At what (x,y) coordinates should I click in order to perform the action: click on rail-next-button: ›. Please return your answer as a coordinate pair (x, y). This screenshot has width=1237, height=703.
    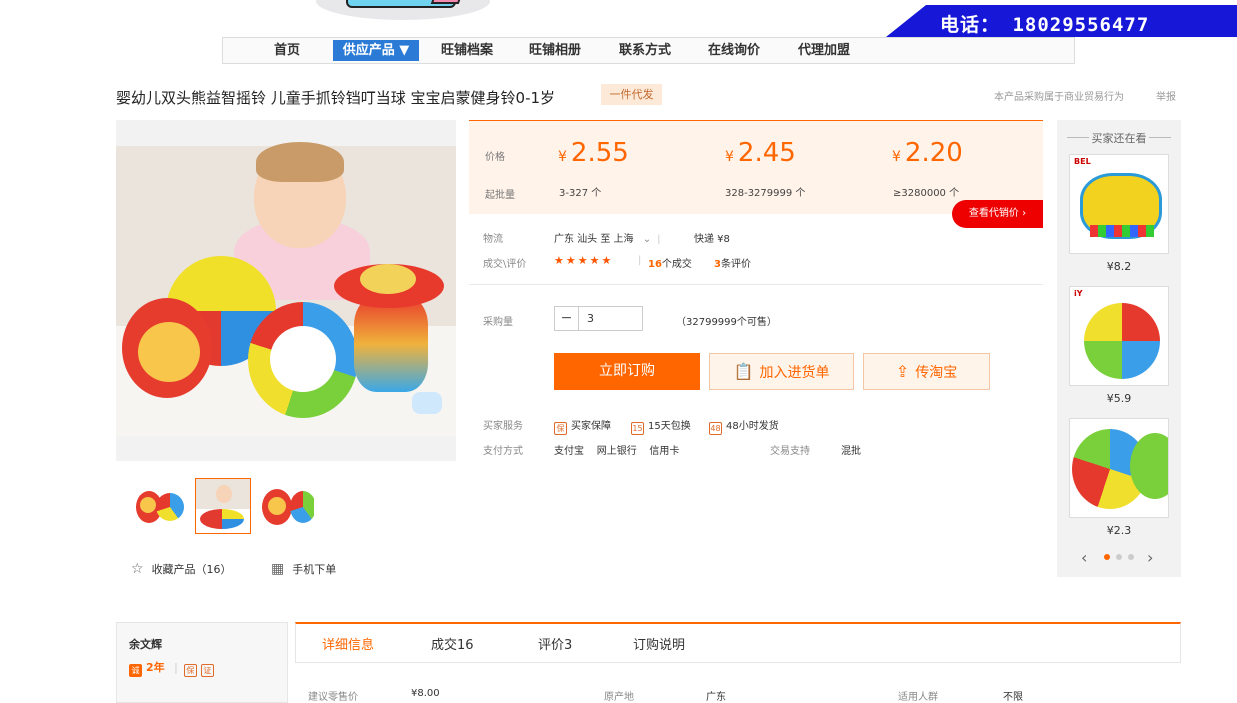
    Looking at the image, I should click on (1150, 557).